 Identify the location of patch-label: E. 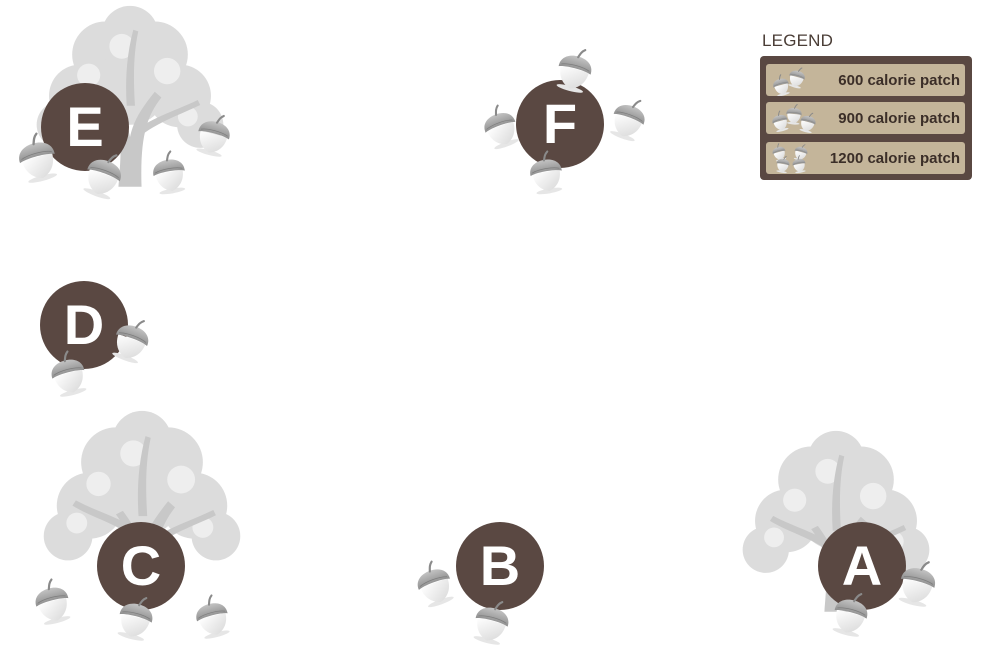
(84, 126).